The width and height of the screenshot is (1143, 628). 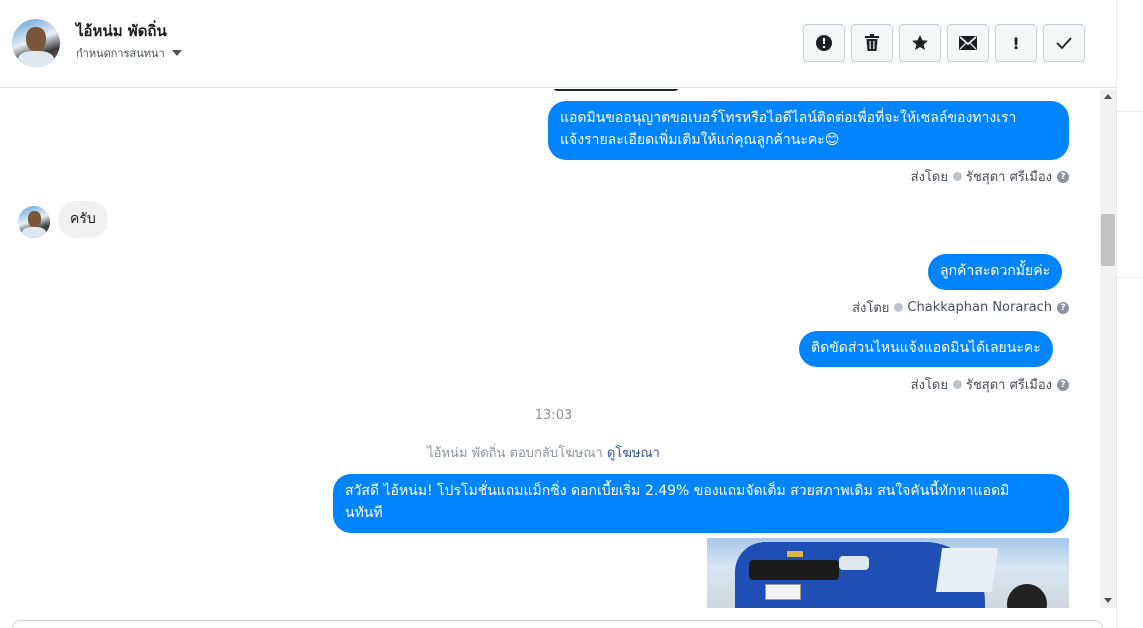 I want to click on car-decal, so click(x=967, y=570).